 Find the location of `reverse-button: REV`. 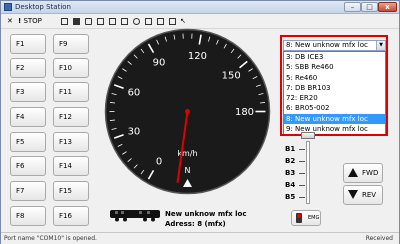

reverse-button: REV is located at coordinates (363, 195).